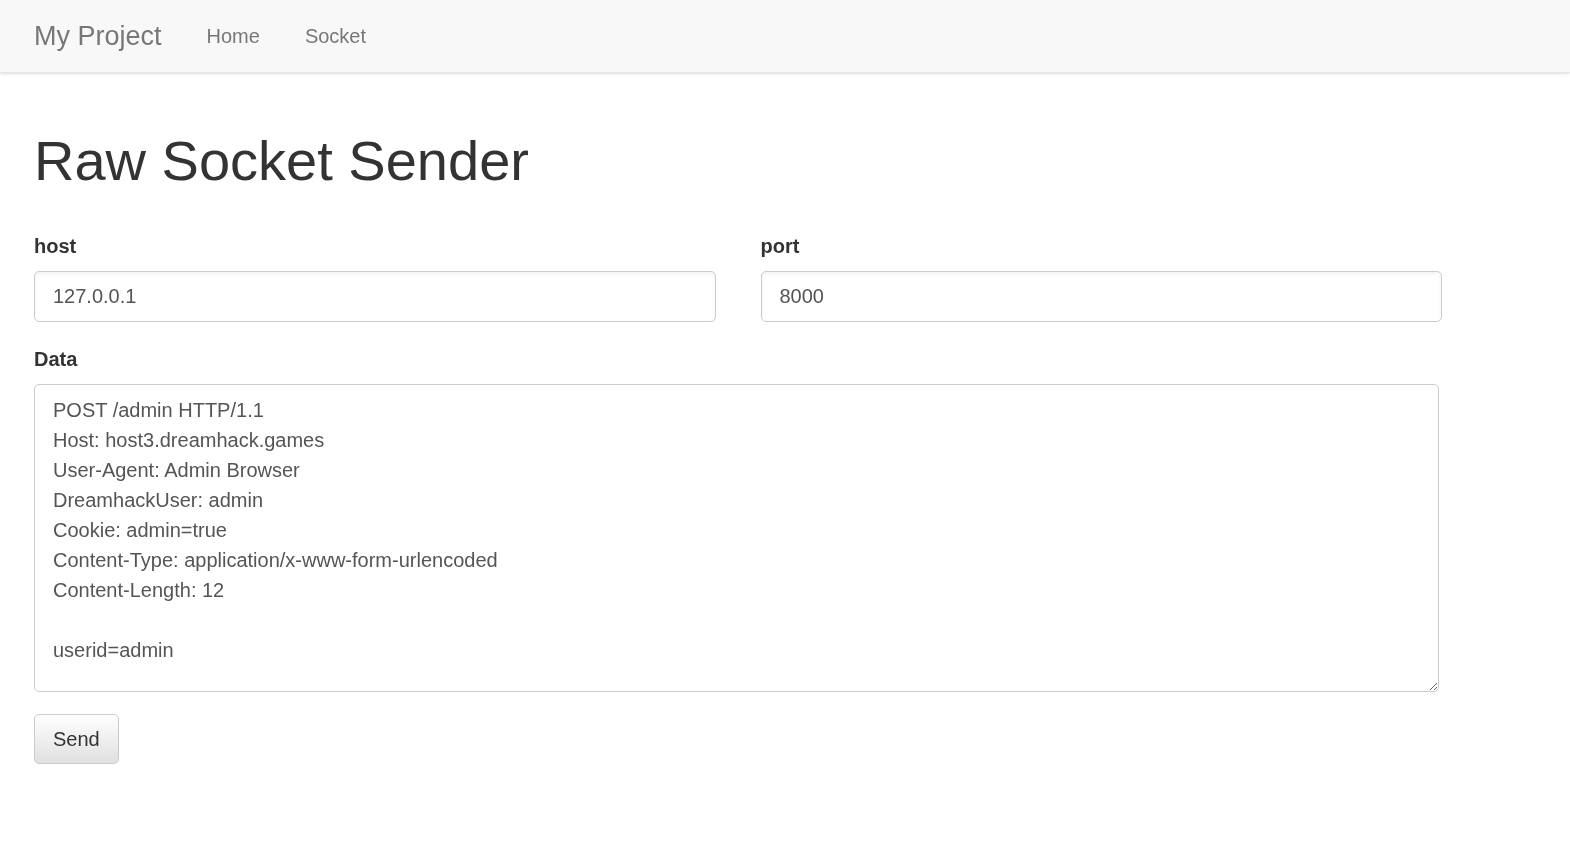 The image size is (1570, 844). Describe the element at coordinates (780, 246) in the screenshot. I see `field-label: port` at that location.